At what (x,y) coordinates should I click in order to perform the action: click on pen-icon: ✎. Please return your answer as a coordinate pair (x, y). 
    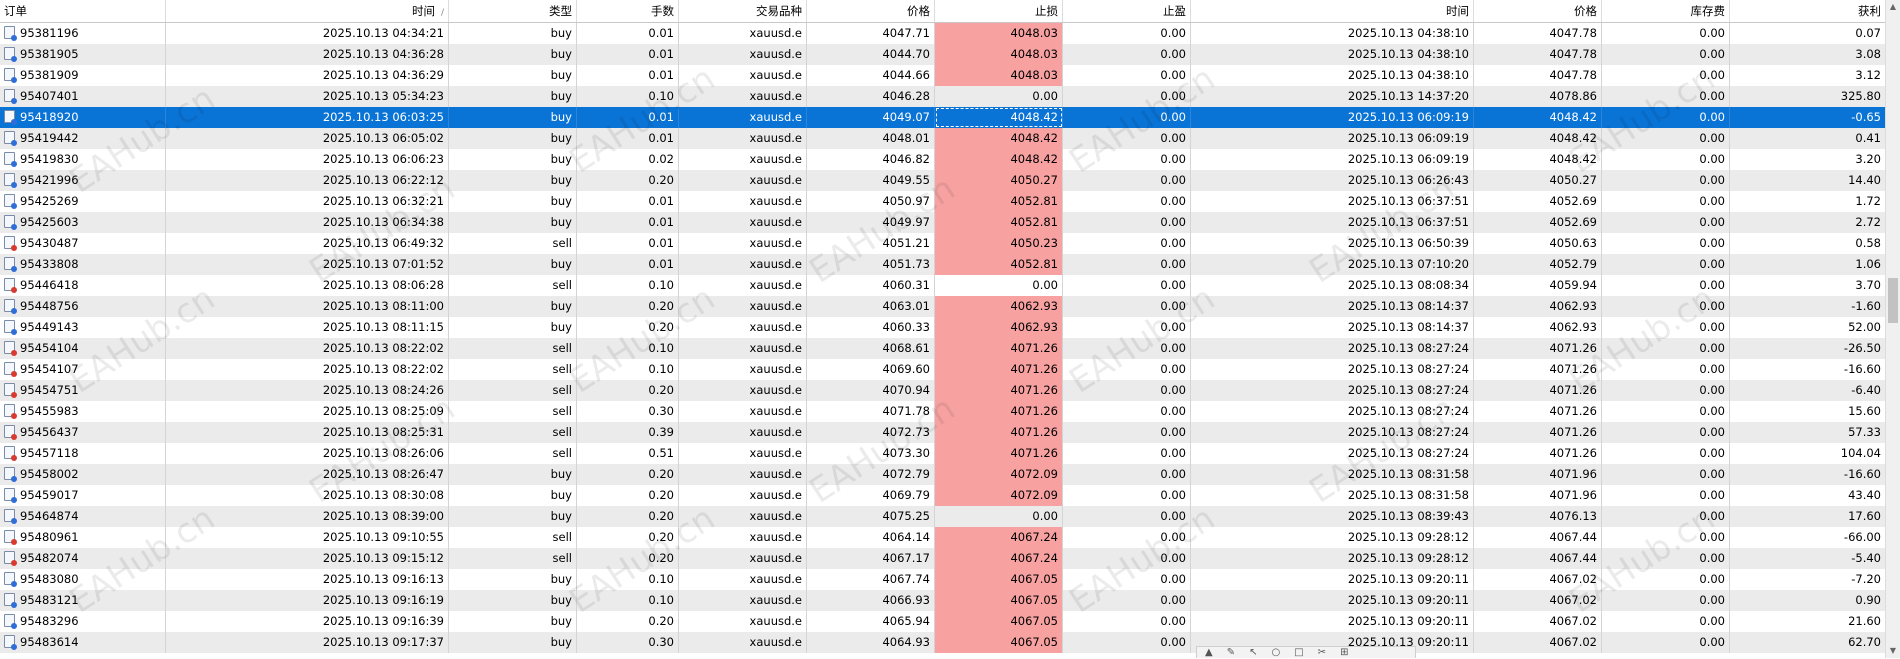
    Looking at the image, I should click on (1231, 652).